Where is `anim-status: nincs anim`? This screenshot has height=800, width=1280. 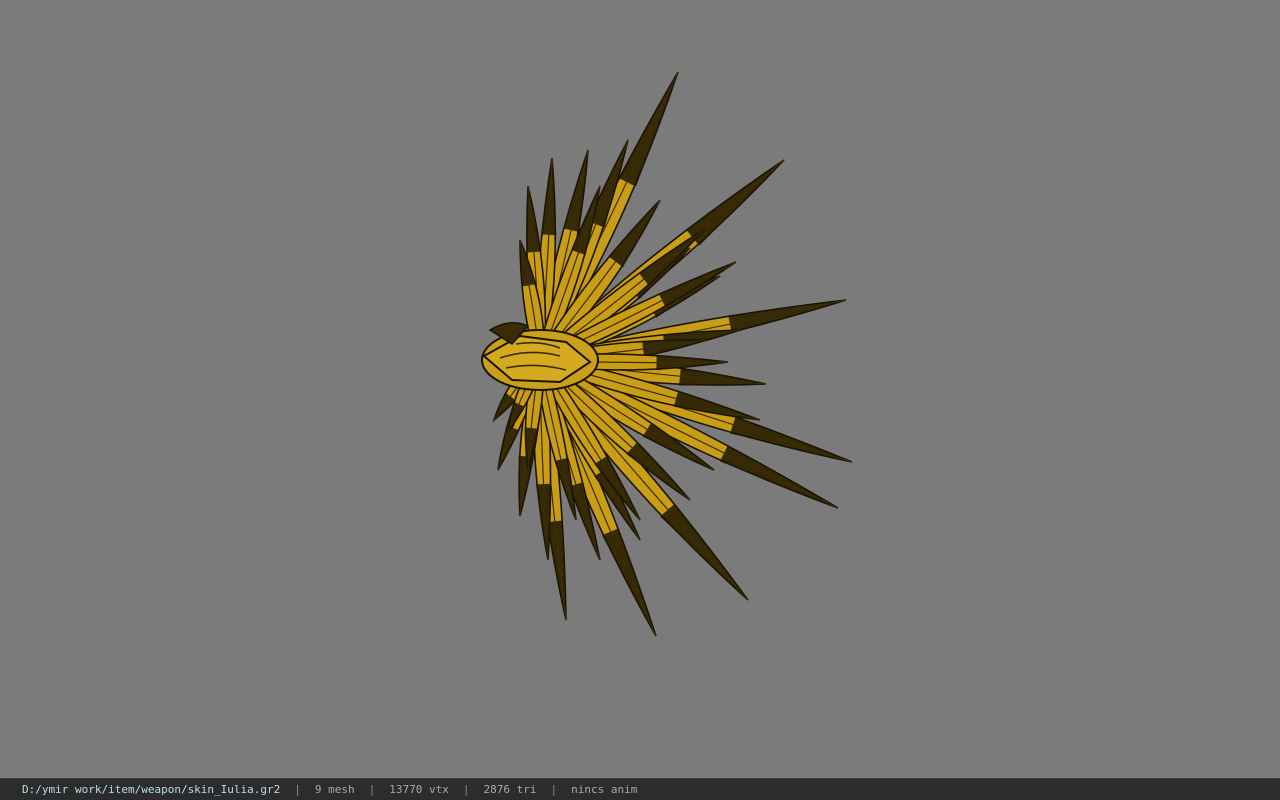
anim-status: nincs anim is located at coordinates (604, 789).